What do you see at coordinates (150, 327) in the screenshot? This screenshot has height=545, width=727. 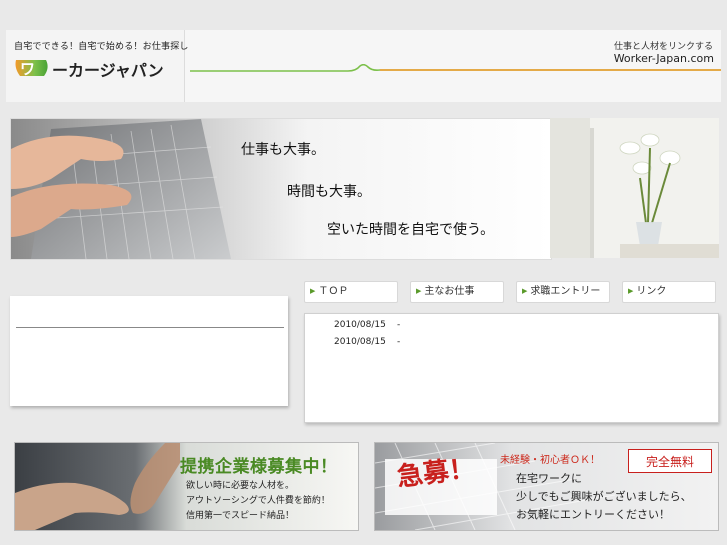 I see `left-panel-divider` at bounding box center [150, 327].